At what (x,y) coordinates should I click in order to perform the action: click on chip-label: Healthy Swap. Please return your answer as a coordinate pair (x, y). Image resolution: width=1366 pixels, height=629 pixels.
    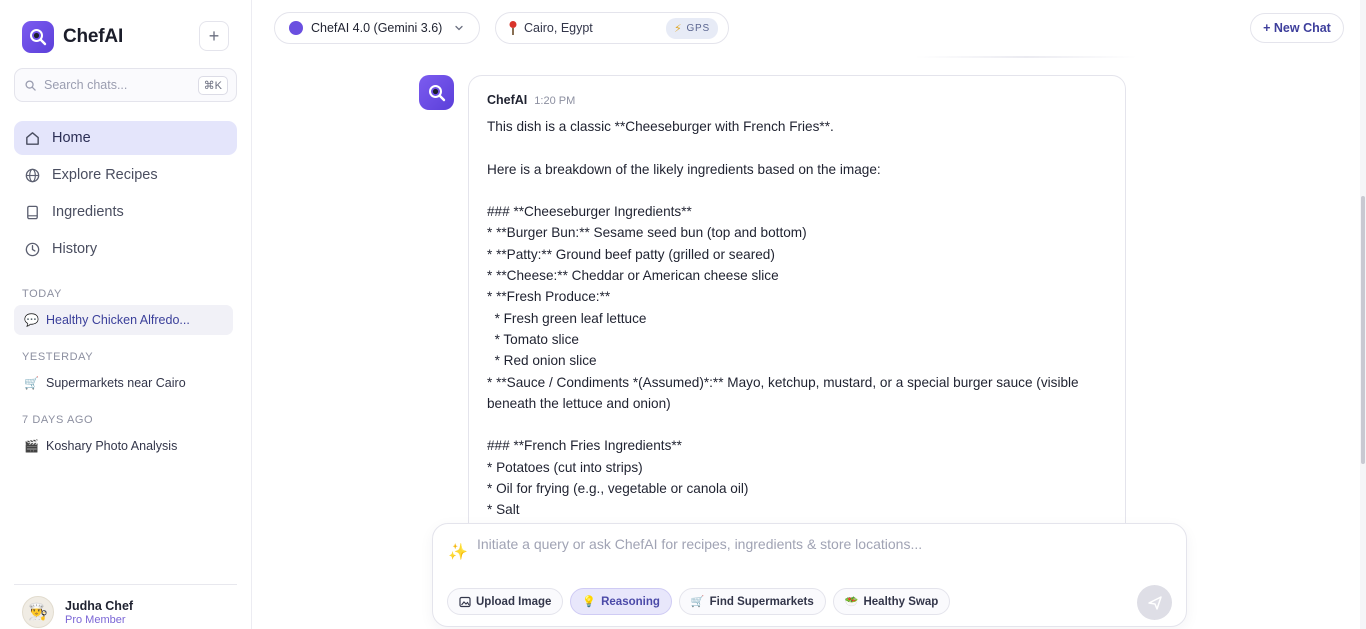
    Looking at the image, I should click on (901, 601).